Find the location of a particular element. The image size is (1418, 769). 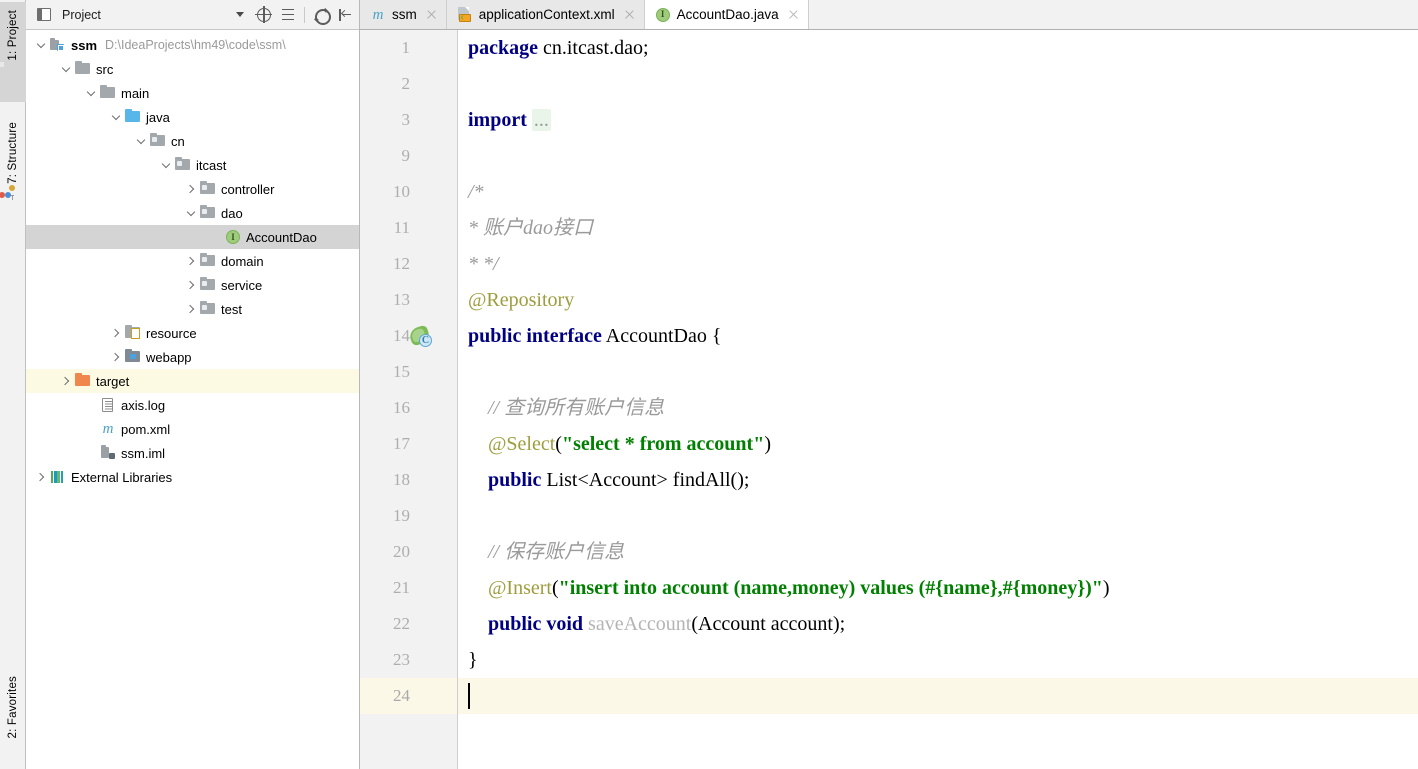

gutter-line-14: 14 C is located at coordinates (408, 336).